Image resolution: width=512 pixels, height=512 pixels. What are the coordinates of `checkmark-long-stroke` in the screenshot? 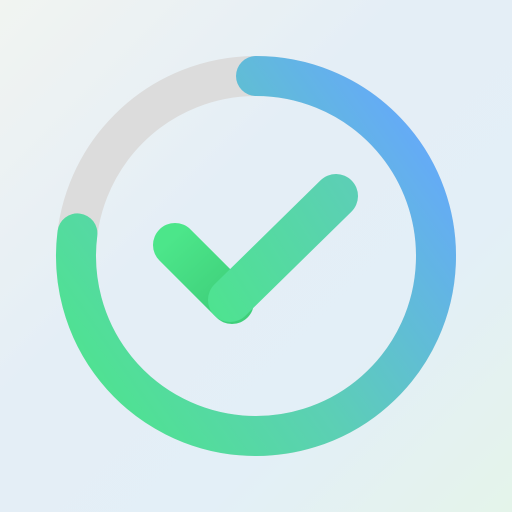 It's located at (283, 248).